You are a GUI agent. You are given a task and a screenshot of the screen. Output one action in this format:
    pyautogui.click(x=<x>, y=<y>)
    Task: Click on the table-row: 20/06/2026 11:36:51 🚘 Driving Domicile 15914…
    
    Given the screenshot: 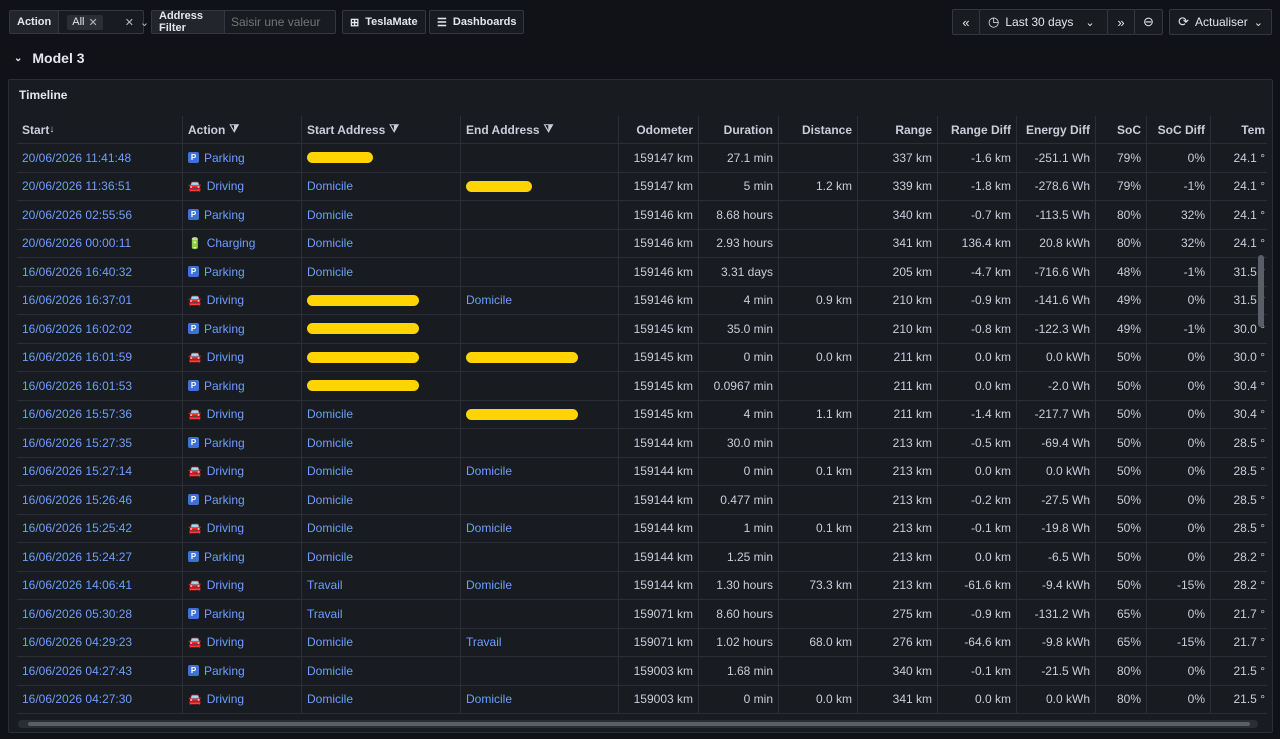 What is the action you would take?
    pyautogui.click(x=642, y=186)
    